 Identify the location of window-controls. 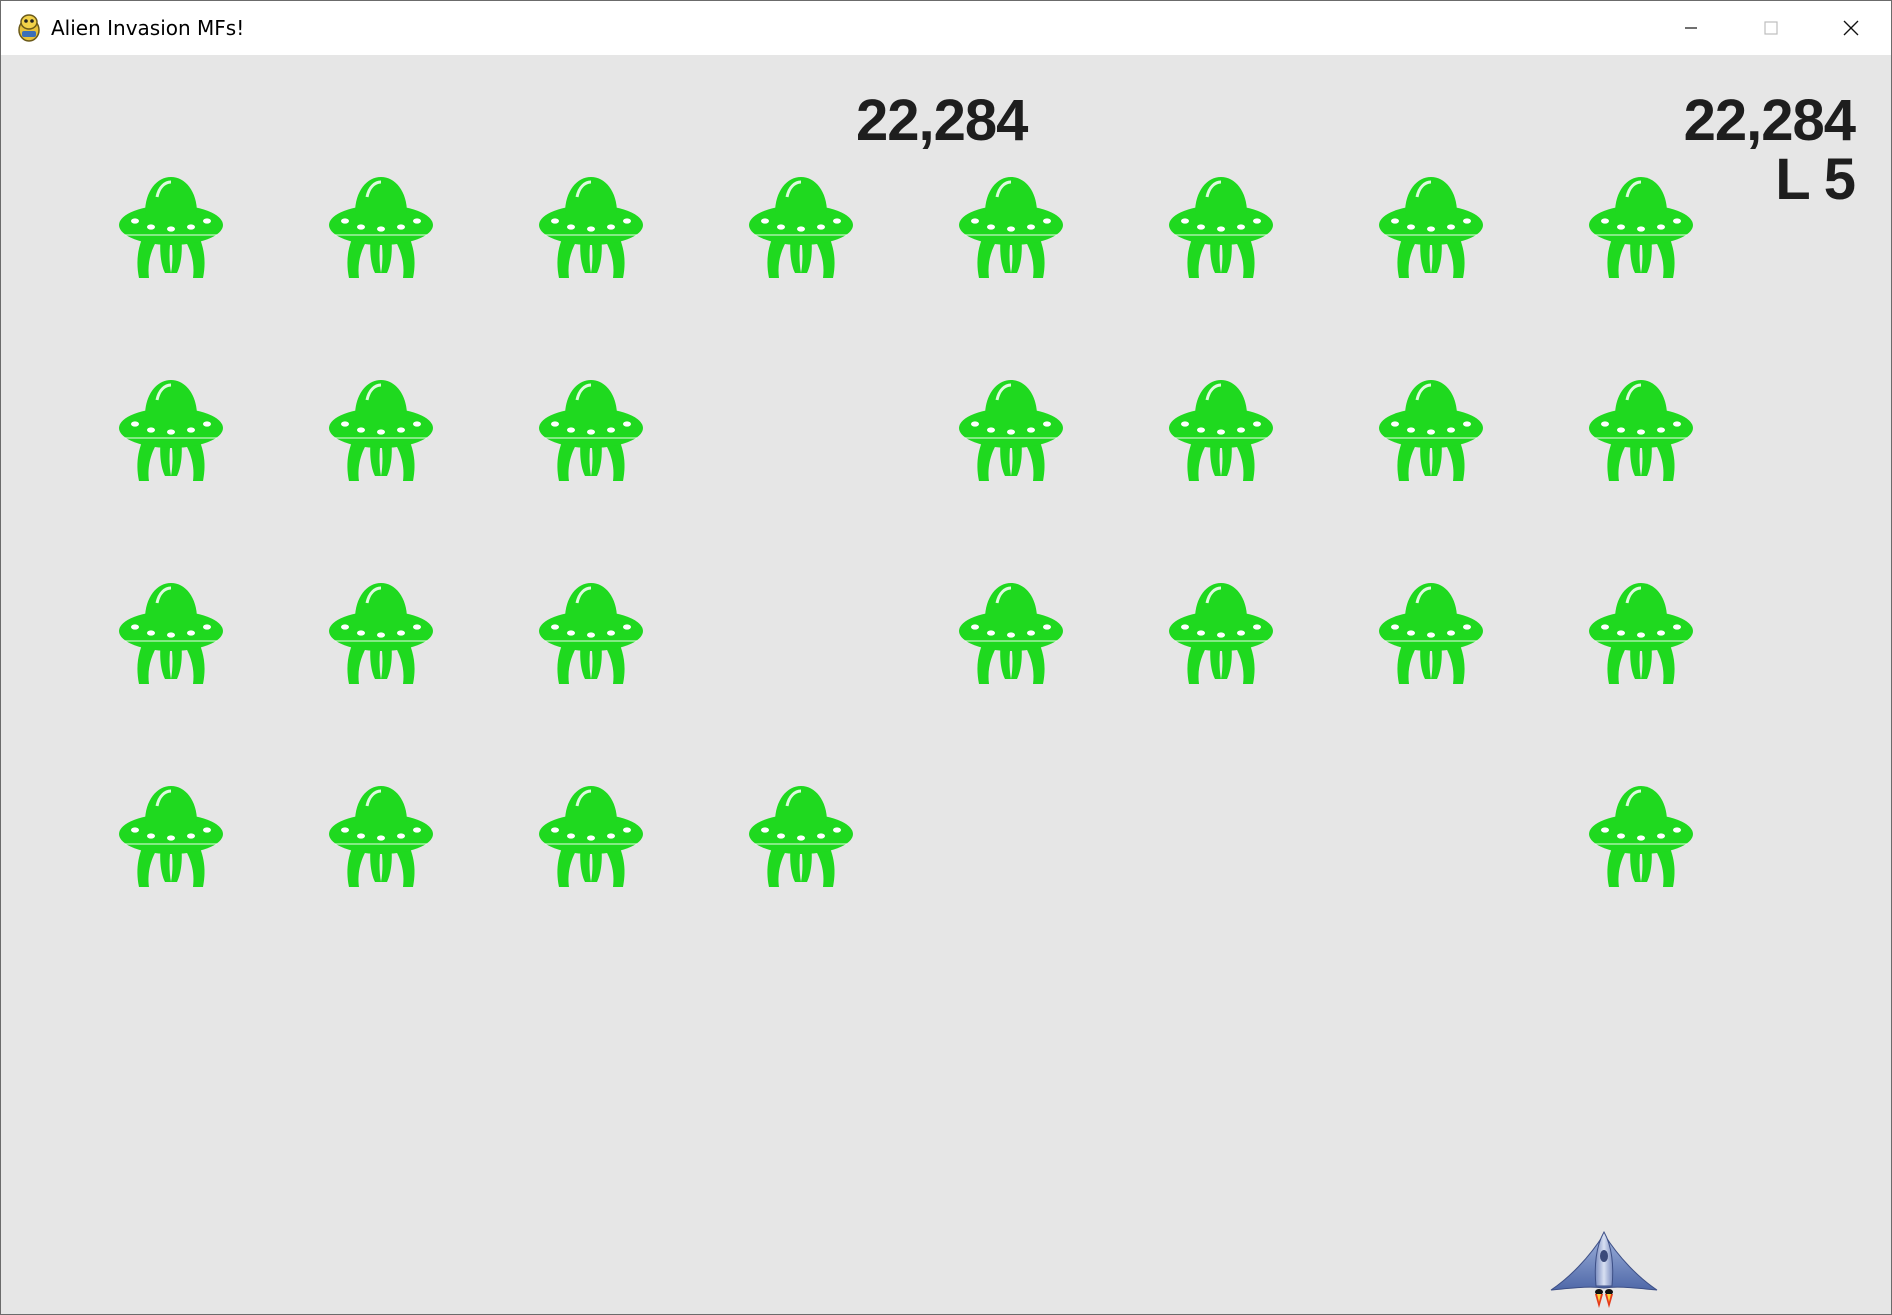
(1771, 28).